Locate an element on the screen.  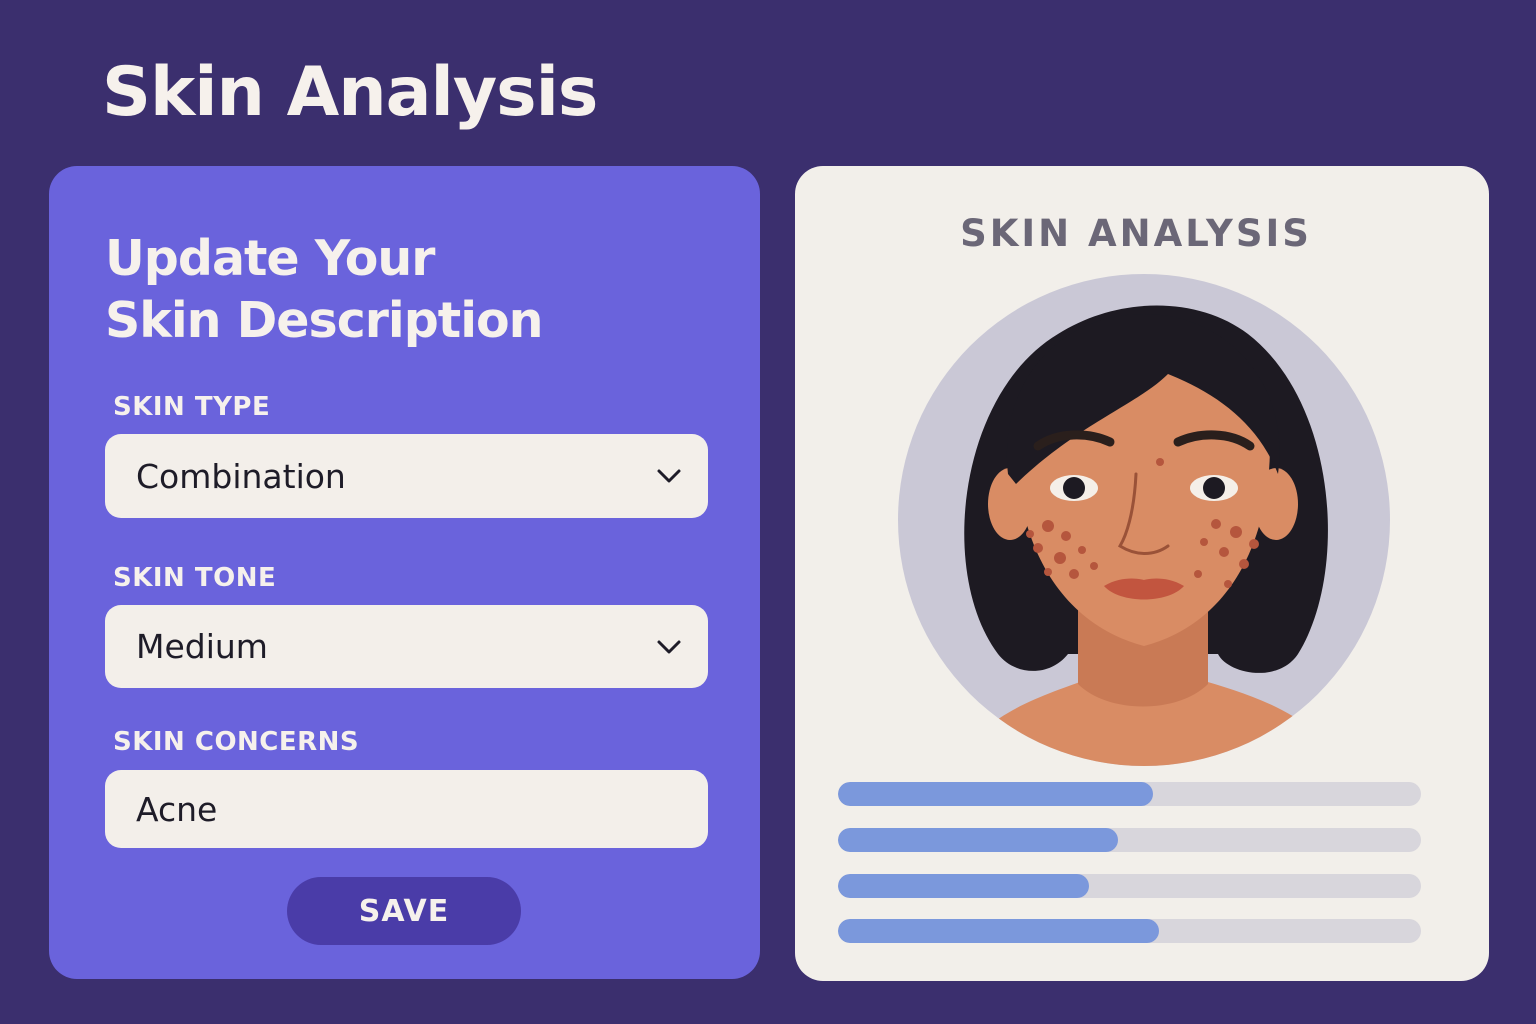
skin-concerns-label: SKIN CONCERNS is located at coordinates (236, 742).